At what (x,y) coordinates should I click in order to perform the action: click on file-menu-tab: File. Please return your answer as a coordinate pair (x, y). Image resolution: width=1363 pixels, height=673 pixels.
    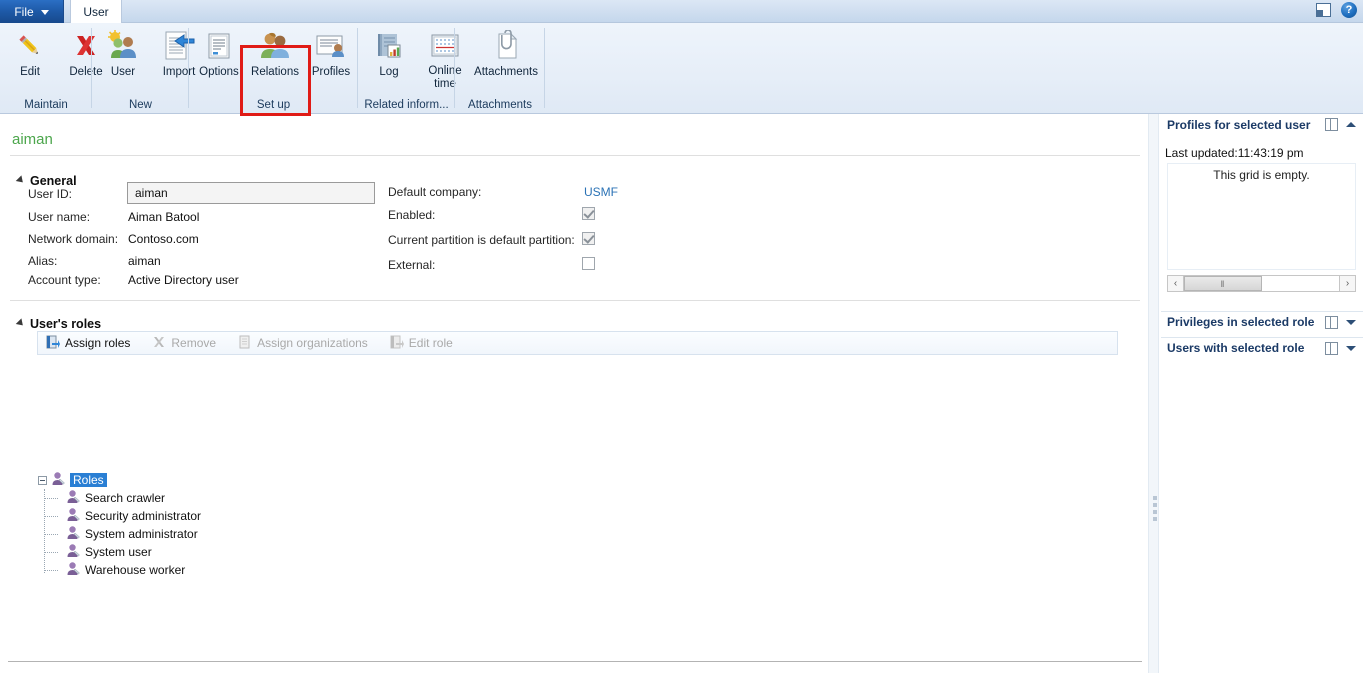
    Looking at the image, I should click on (32, 11).